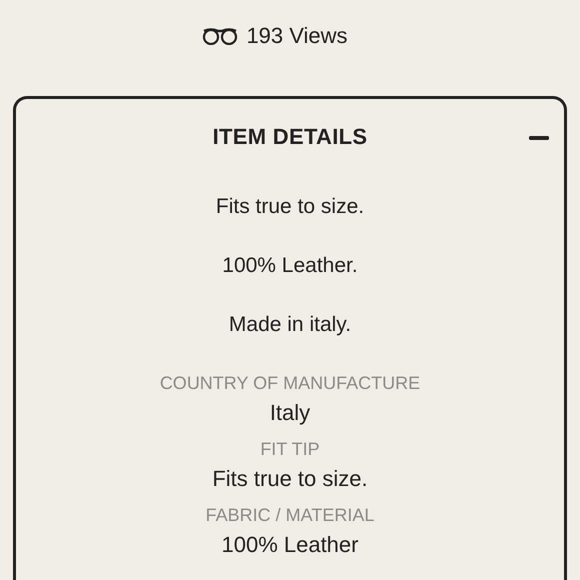 This screenshot has width=580, height=580. Describe the element at coordinates (290, 207) in the screenshot. I see `description-line: Fits true to size.` at that location.